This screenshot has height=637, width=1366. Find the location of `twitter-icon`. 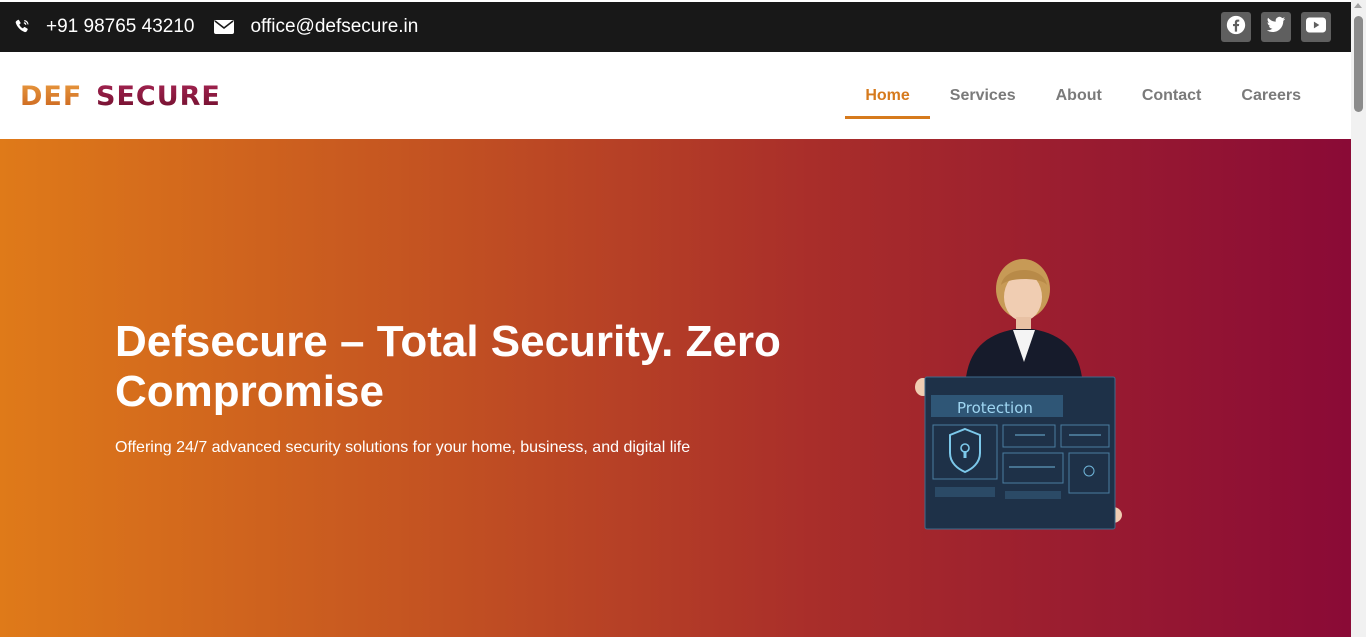

twitter-icon is located at coordinates (1276, 27).